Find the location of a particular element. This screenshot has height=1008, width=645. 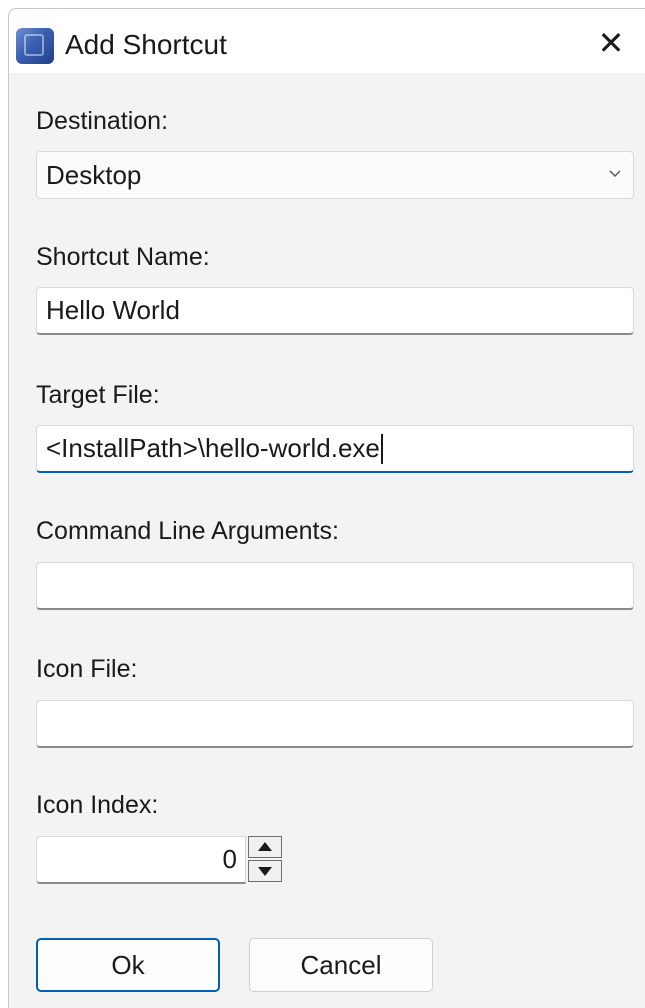

close-icon: ✕ is located at coordinates (611, 43).